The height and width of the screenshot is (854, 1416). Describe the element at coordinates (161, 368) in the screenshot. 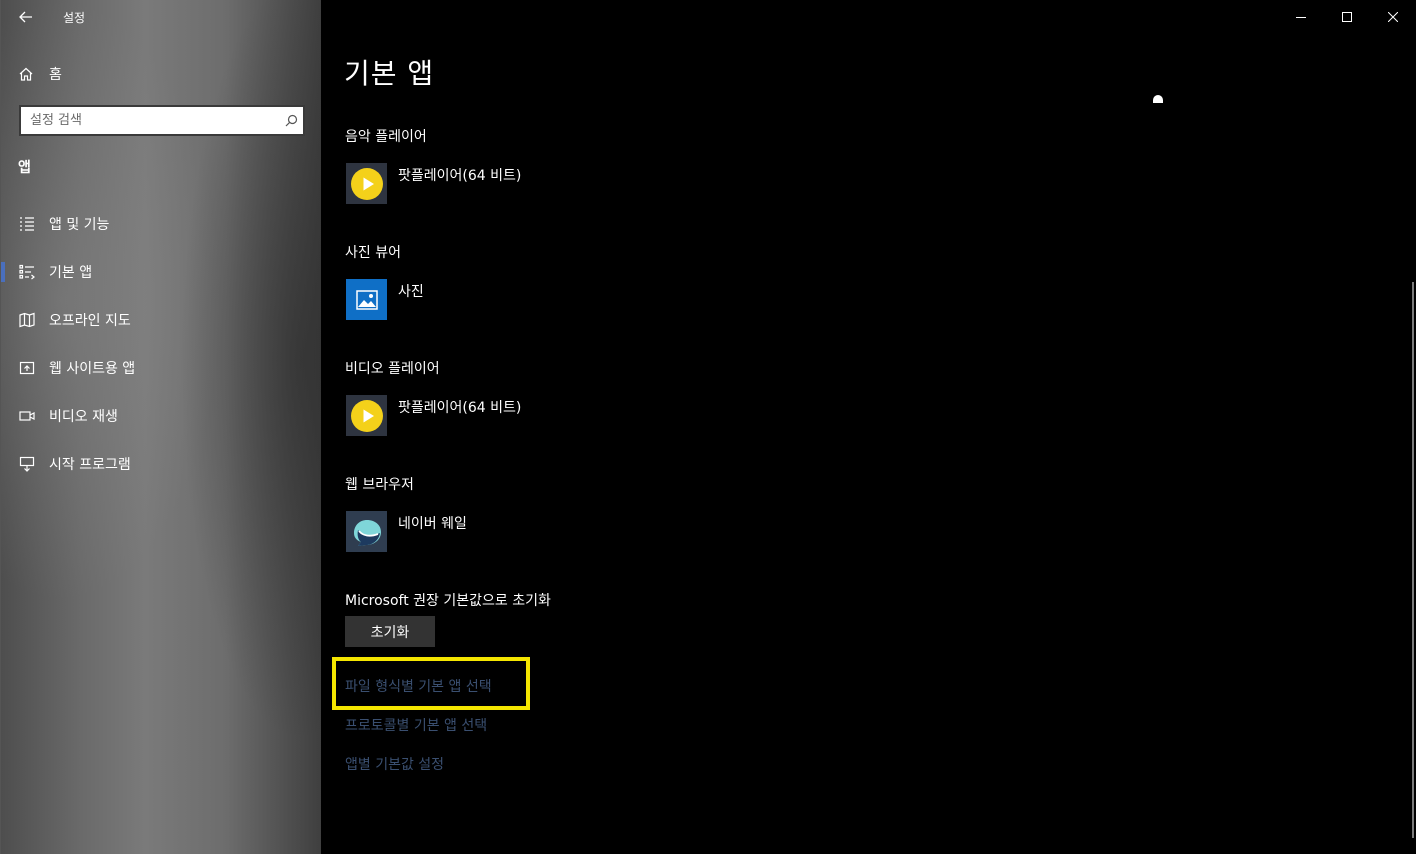

I see `sidebar-item-apps-for-websites: 웹 사이트용 앱` at that location.